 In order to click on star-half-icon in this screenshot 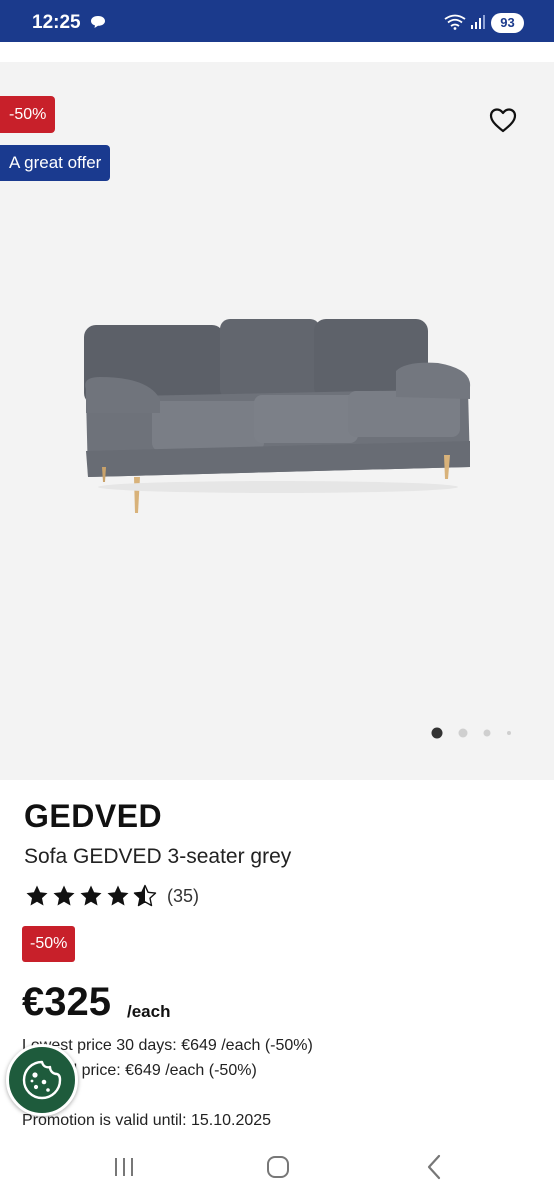, I will do `click(145, 895)`.